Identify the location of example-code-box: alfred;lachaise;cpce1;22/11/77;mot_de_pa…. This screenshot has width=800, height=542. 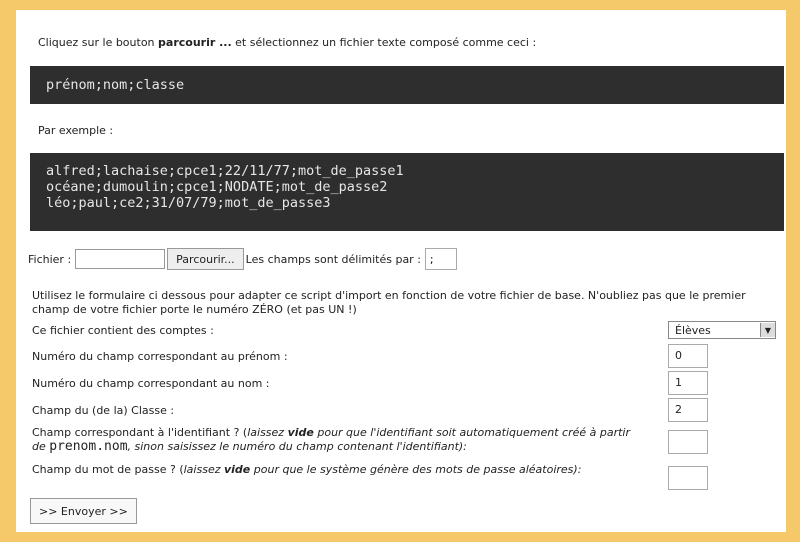
(407, 192).